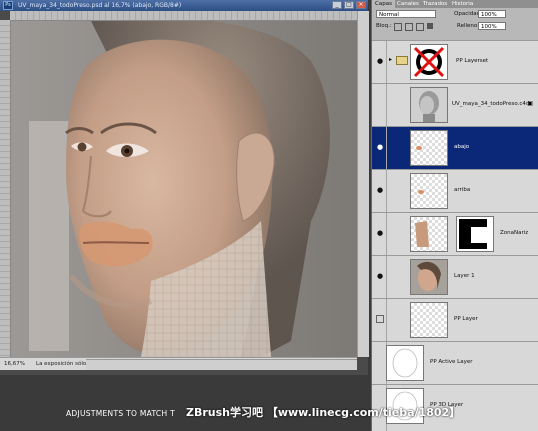  I want to click on close-button: ×, so click(361, 5).